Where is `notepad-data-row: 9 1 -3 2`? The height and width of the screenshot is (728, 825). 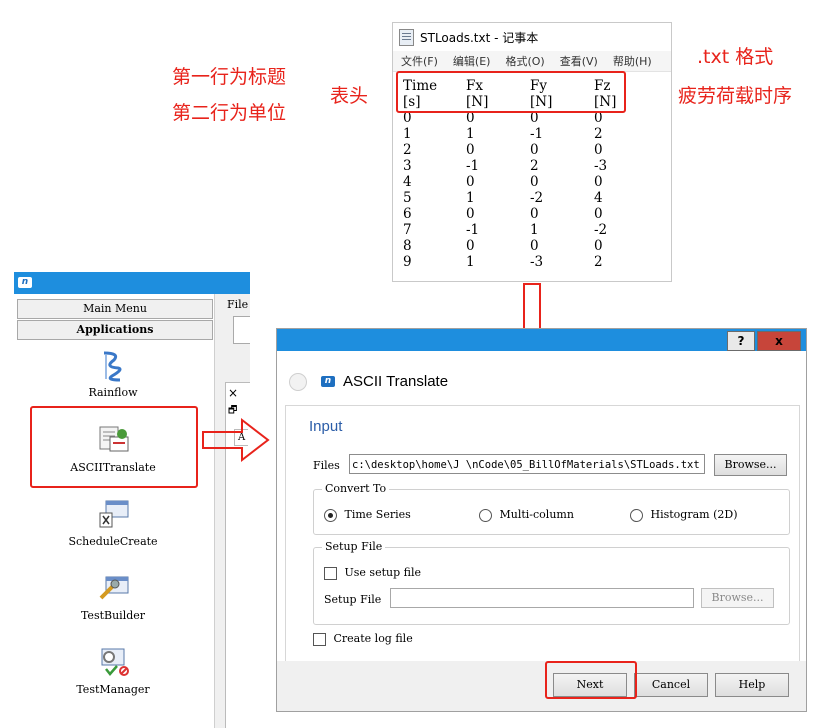 notepad-data-row: 9 1 -3 2 is located at coordinates (537, 262).